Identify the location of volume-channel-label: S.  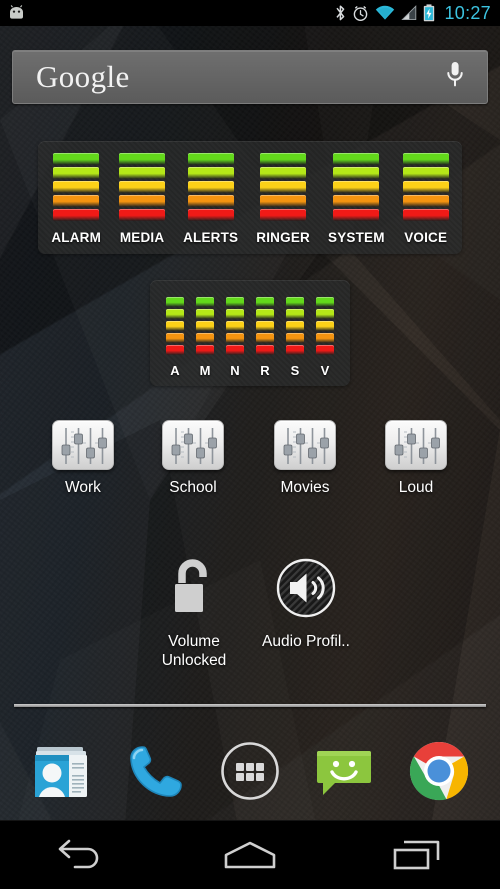
(295, 370).